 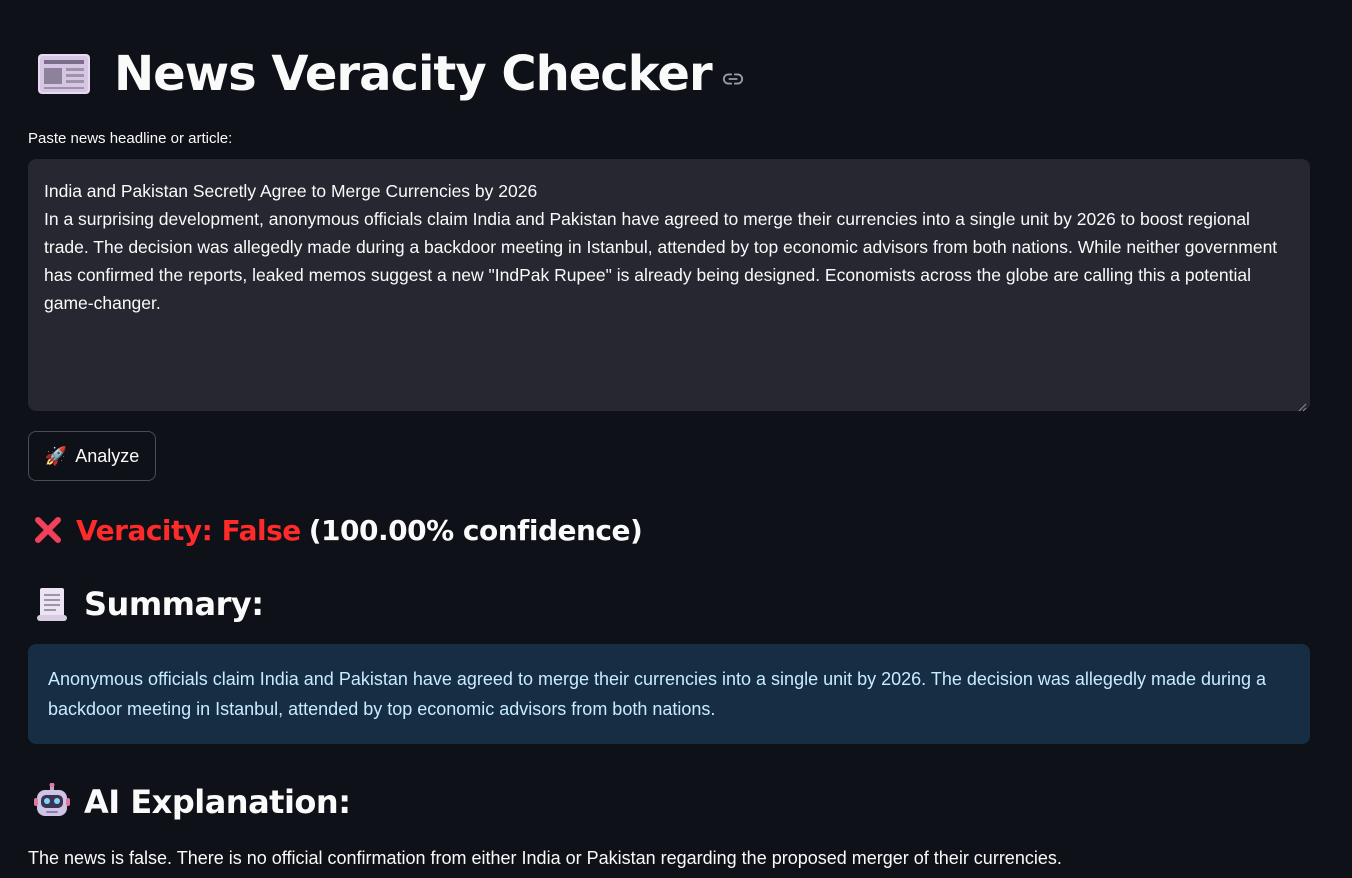 I want to click on newspaper-icon, so click(x=64, y=74).